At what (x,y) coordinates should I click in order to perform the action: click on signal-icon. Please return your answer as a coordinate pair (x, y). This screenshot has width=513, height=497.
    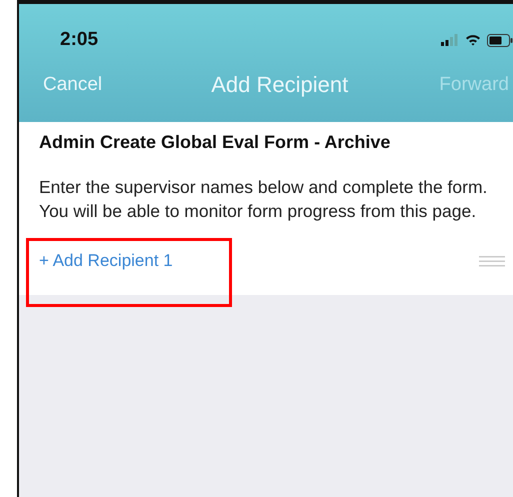
    Looking at the image, I should click on (450, 40).